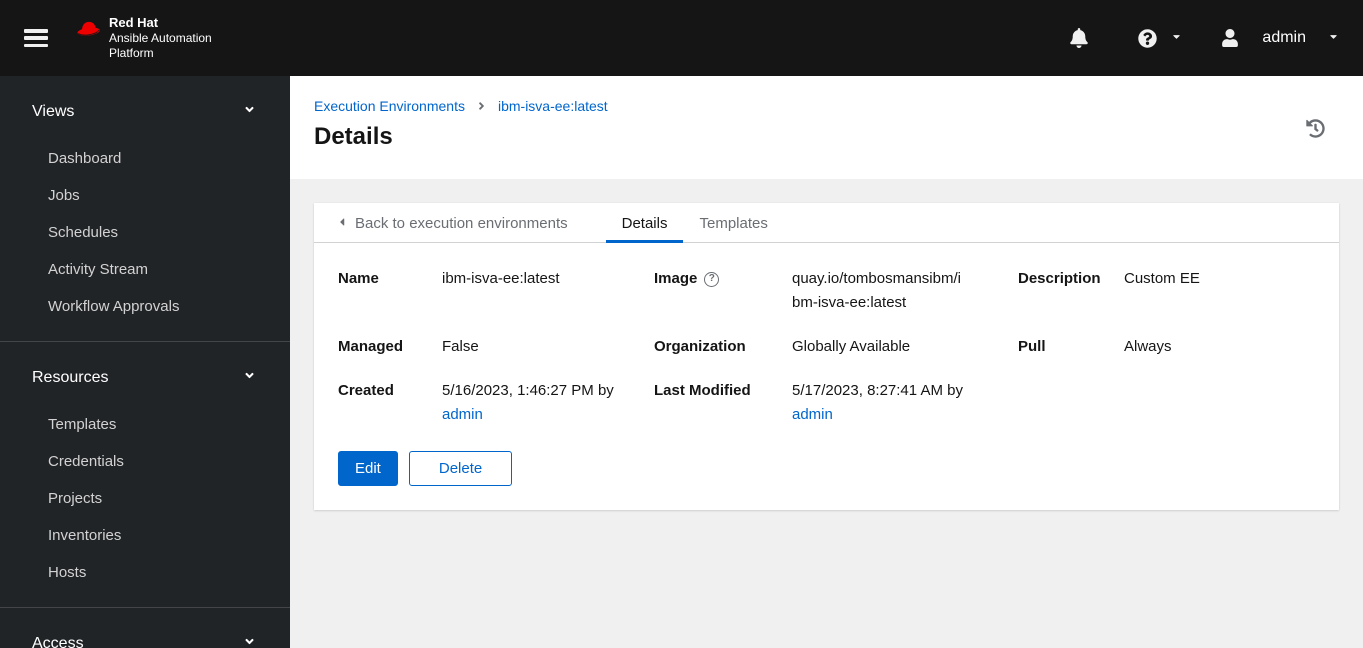 Image resolution: width=1363 pixels, height=648 pixels. I want to click on action-buttons: Edit Delete, so click(826, 468).